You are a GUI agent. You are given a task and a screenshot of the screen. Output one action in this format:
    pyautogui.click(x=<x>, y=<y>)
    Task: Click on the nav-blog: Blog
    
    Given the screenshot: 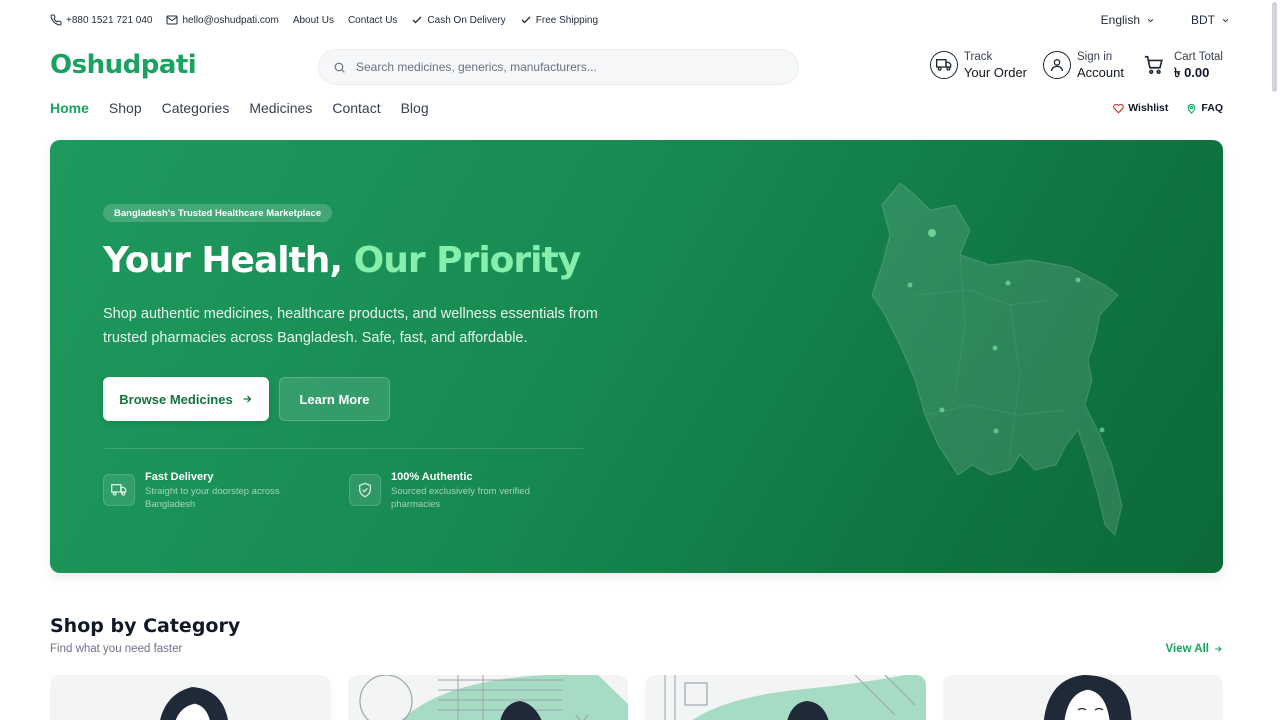 What is the action you would take?
    pyautogui.click(x=415, y=108)
    